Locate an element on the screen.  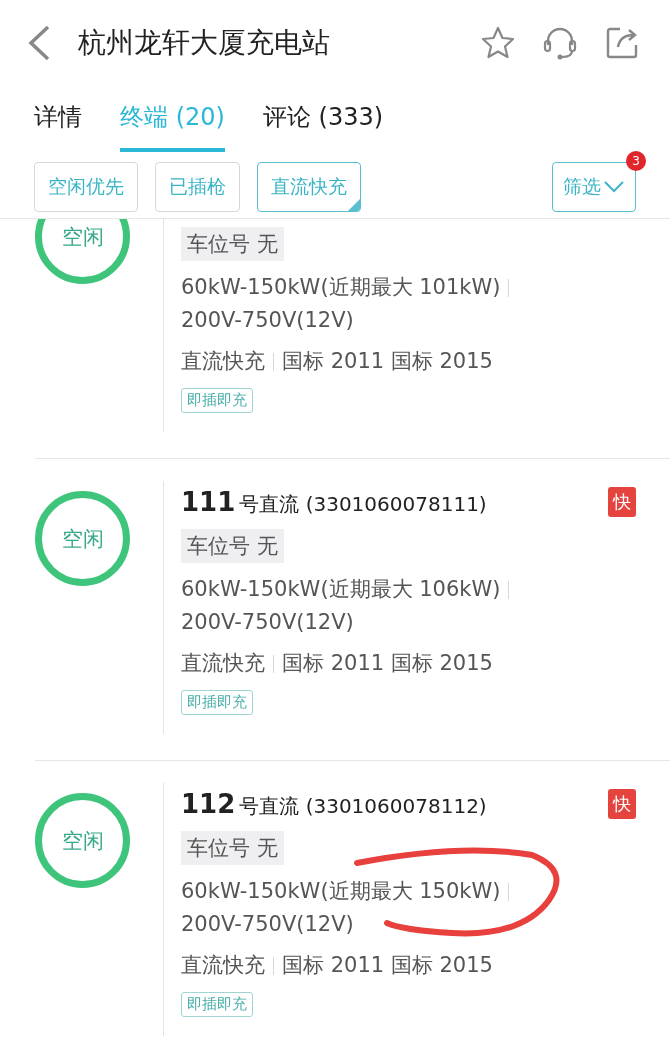
chevron-down-icon is located at coordinates (614, 187).